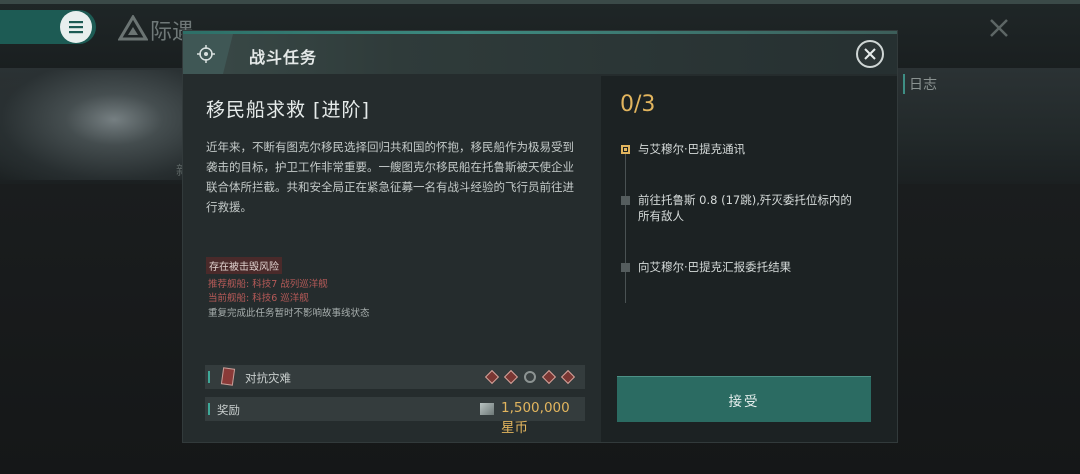 This screenshot has height=474, width=1080. Describe the element at coordinates (283, 57) in the screenshot. I see `dialog-title: 战斗任务` at that location.